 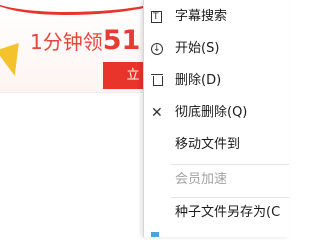 I want to click on menu-item-delete: 删除(D), so click(x=216, y=81).